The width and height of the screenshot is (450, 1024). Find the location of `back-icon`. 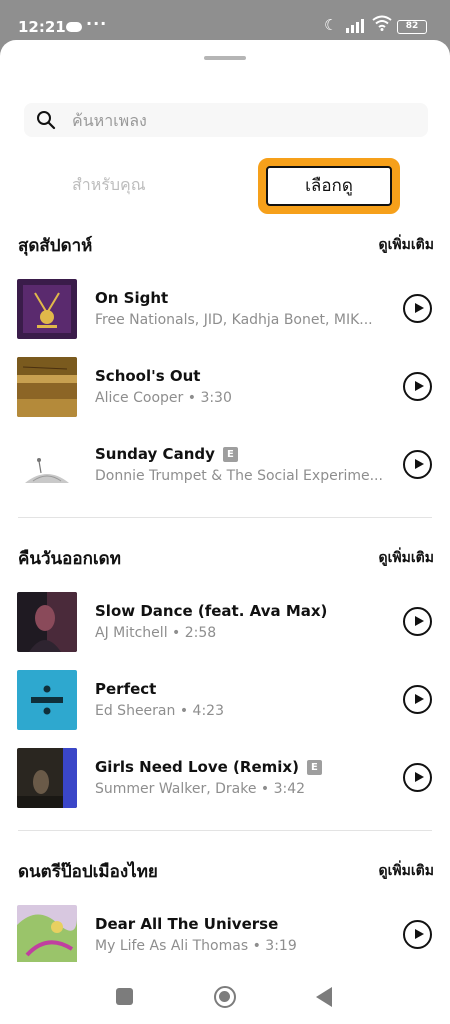

back-icon is located at coordinates (324, 997).